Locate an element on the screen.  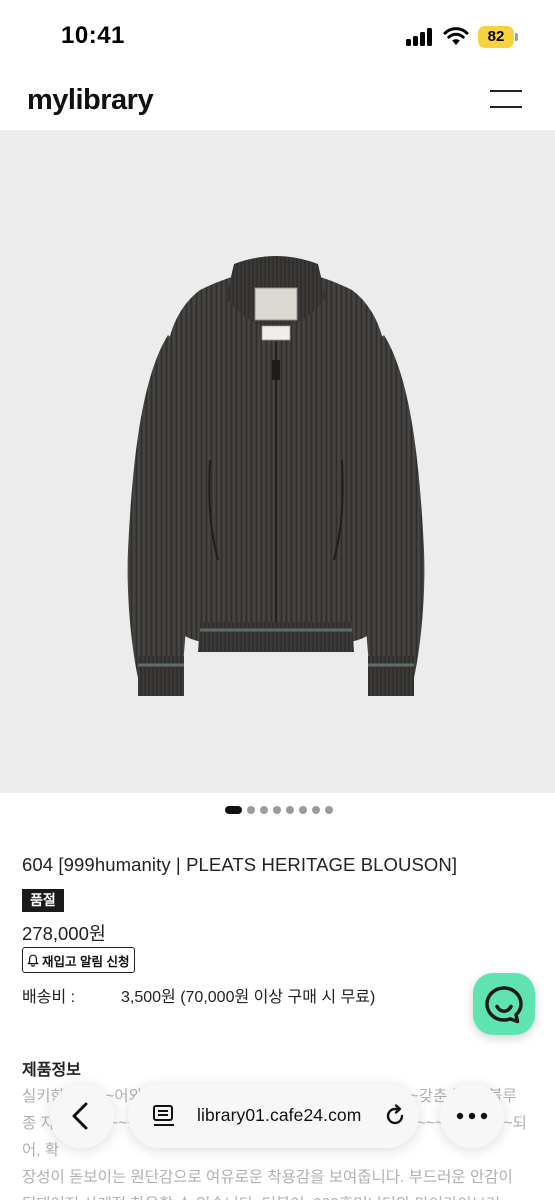
wifi-icon is located at coordinates (456, 36).